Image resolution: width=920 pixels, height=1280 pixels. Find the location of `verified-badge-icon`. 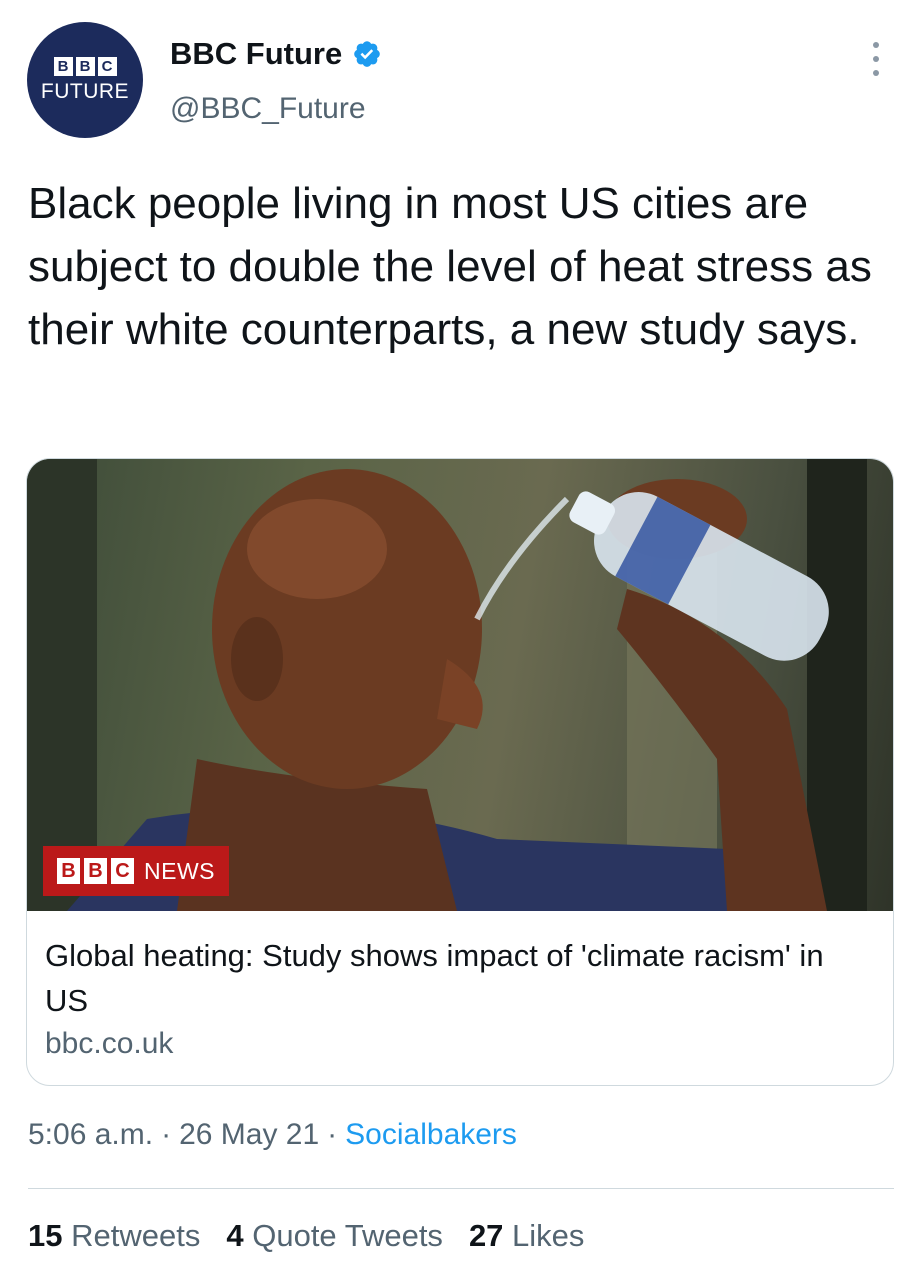

verified-badge-icon is located at coordinates (367, 54).